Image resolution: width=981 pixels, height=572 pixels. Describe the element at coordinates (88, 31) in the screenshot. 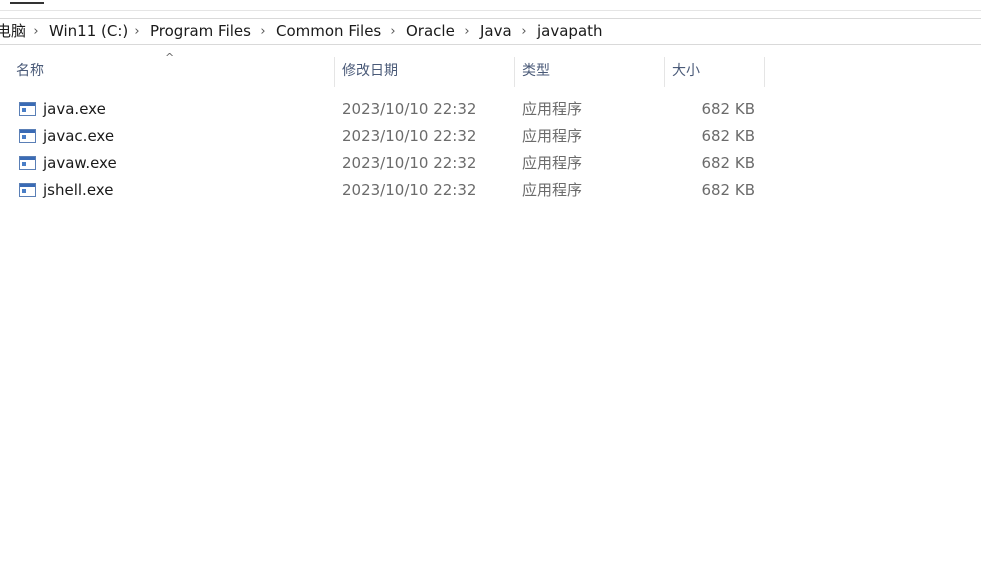

I see `breadcrumb-item-drive: Win11 (C:)` at that location.